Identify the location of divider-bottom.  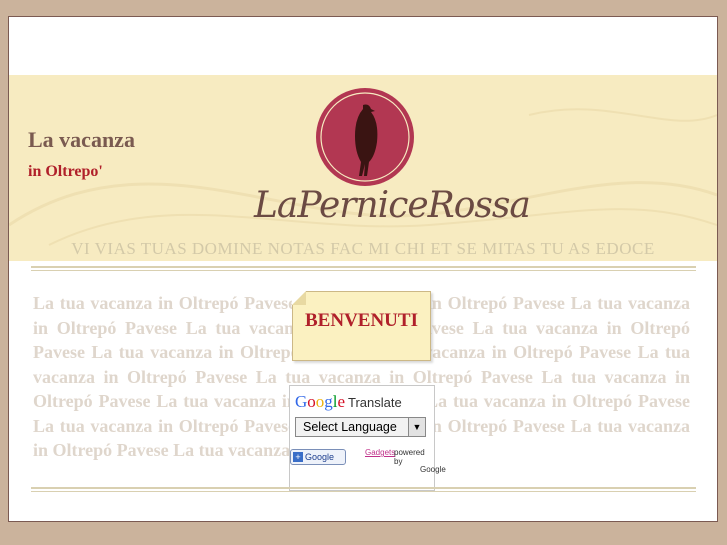
(363, 489).